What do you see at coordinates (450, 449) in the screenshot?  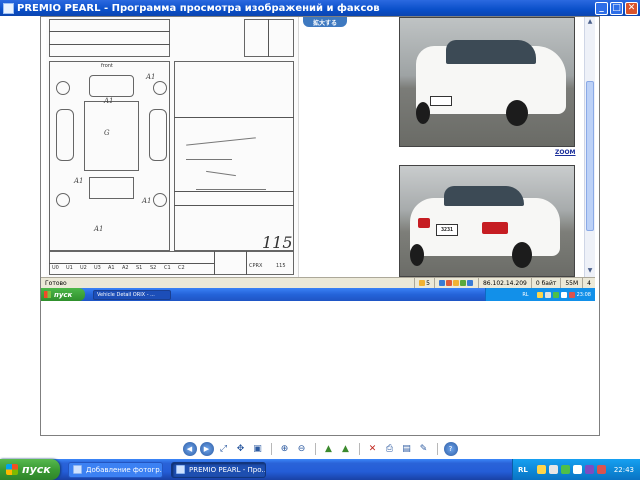 I see `help-icon: ?` at bounding box center [450, 449].